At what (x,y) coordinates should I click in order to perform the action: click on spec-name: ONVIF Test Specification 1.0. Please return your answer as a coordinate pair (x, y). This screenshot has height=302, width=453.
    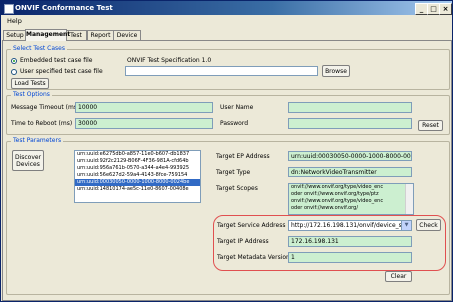
    Looking at the image, I should click on (169, 60).